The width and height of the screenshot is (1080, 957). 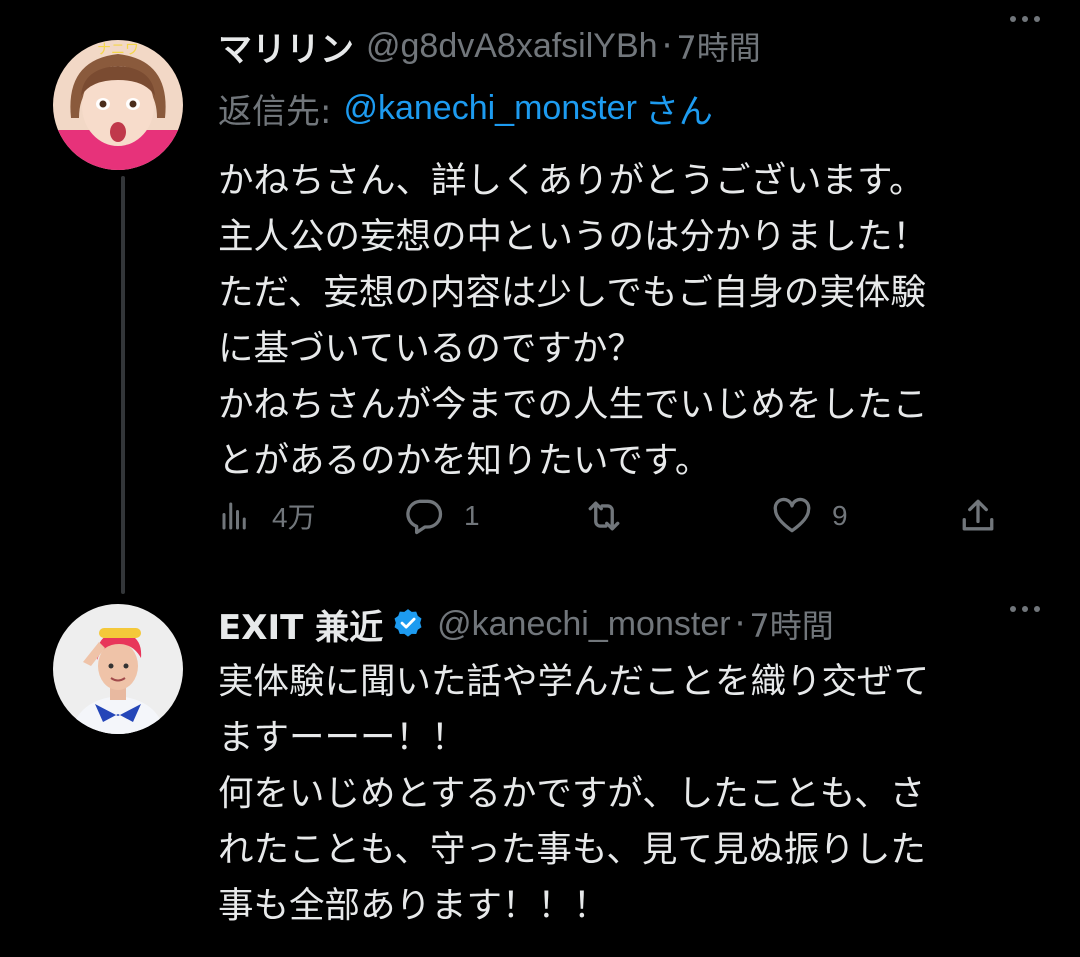 I want to click on tweet-text-line: かねちさんが今までの人生でいじめをしたこ, so click(x=573, y=404).